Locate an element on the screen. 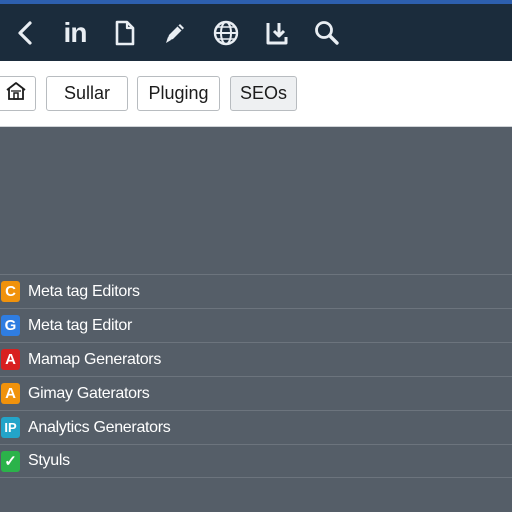  linkedin-icon: in is located at coordinates (75, 32).